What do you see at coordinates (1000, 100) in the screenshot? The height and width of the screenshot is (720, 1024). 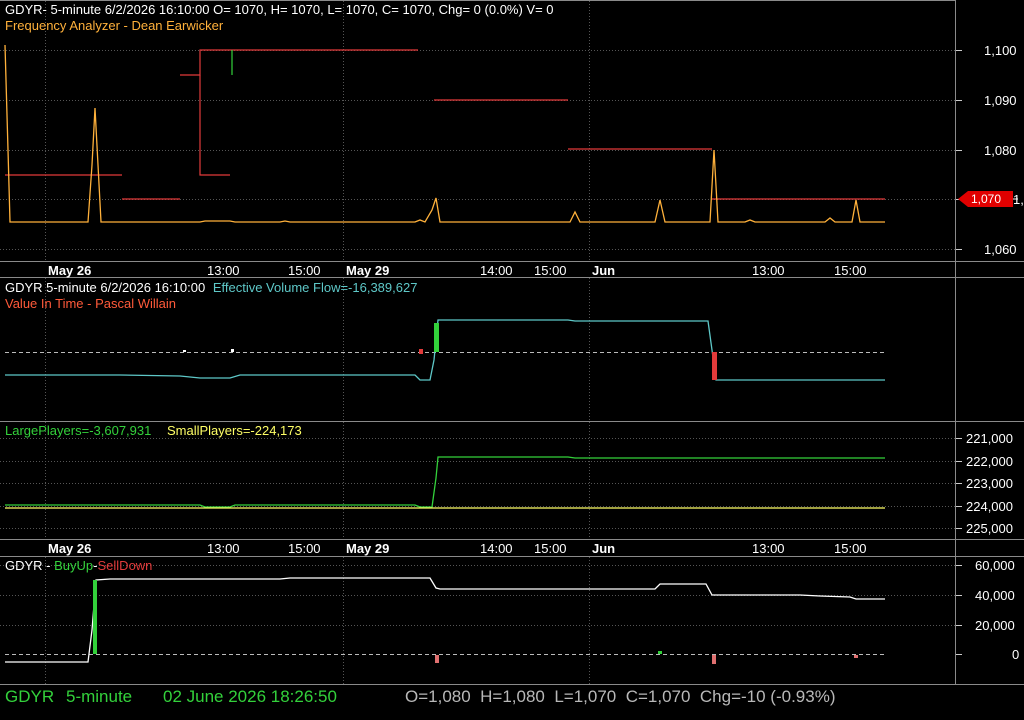 I see `price-axis-label: 1,090` at bounding box center [1000, 100].